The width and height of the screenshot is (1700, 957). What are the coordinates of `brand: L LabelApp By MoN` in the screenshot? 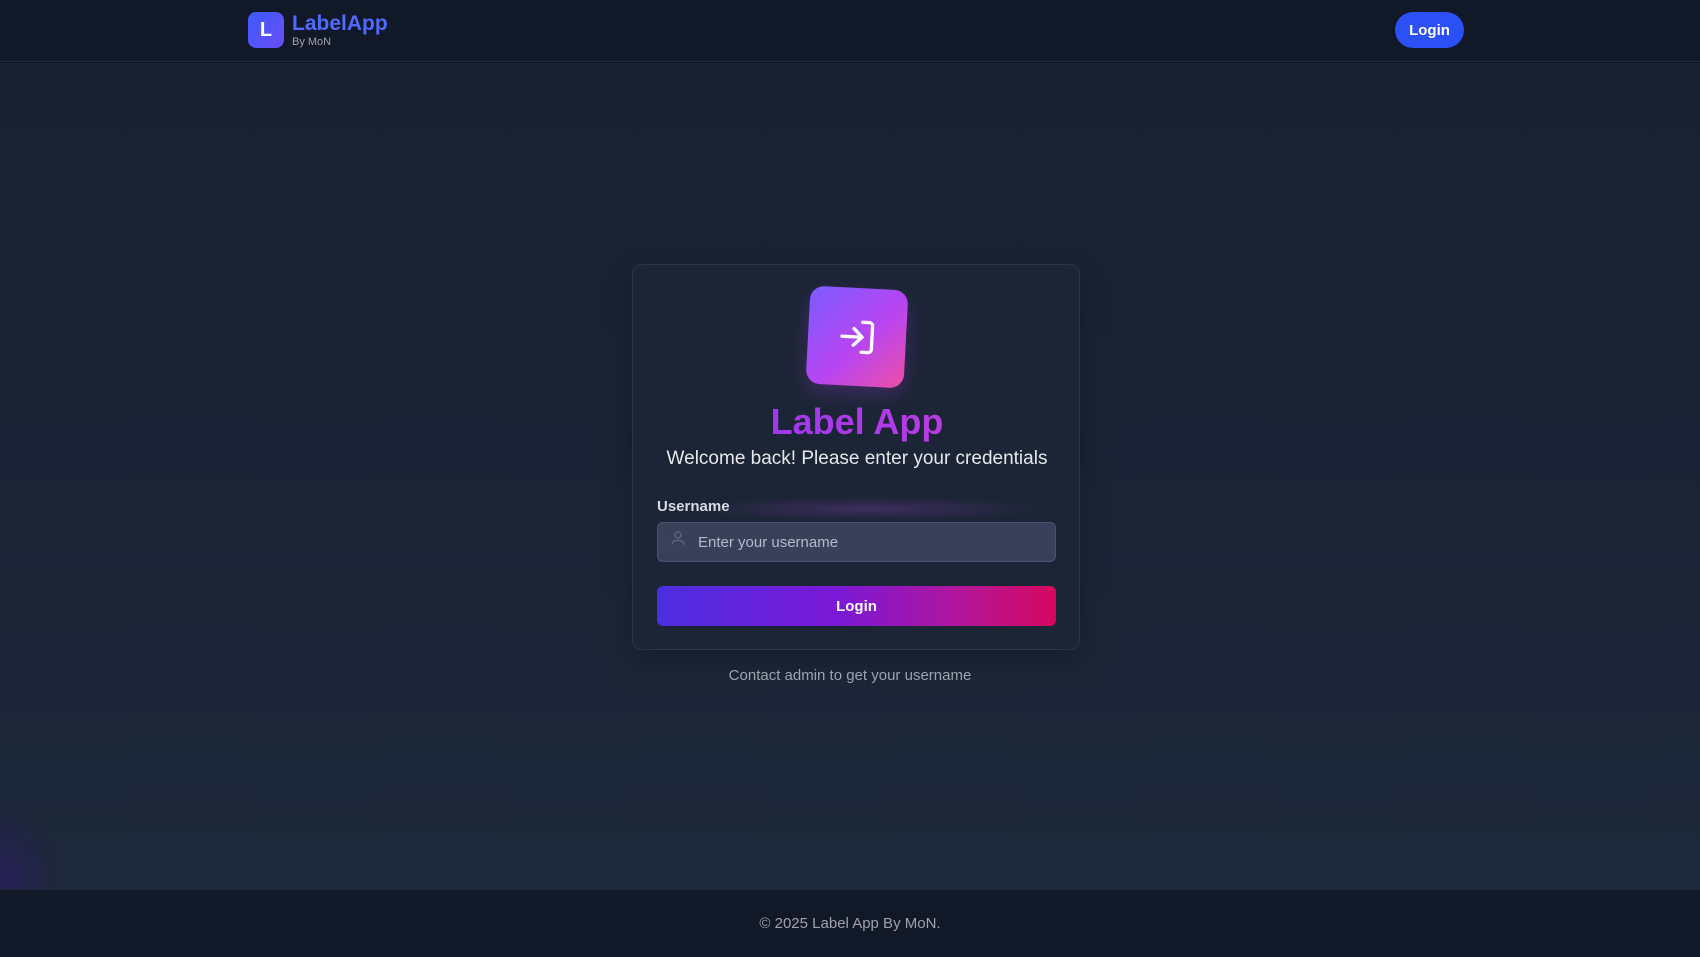 It's located at (318, 30).